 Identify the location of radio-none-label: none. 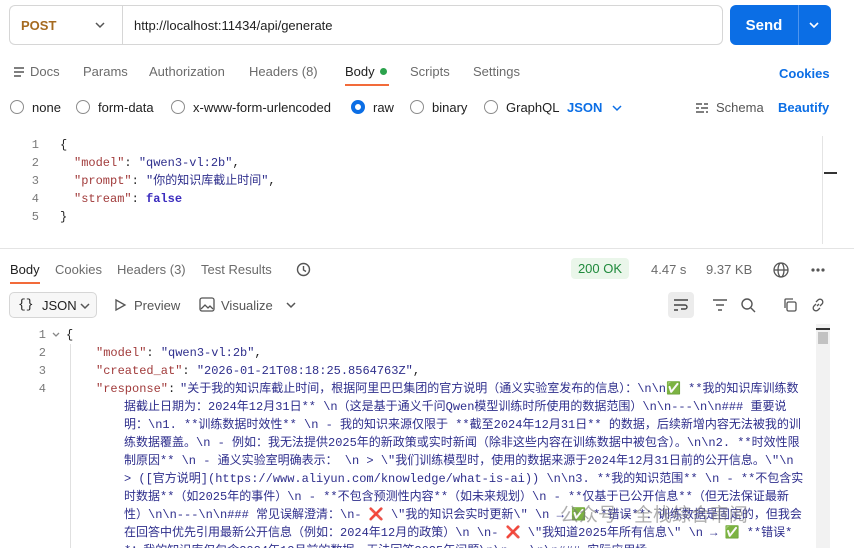
(46, 107).